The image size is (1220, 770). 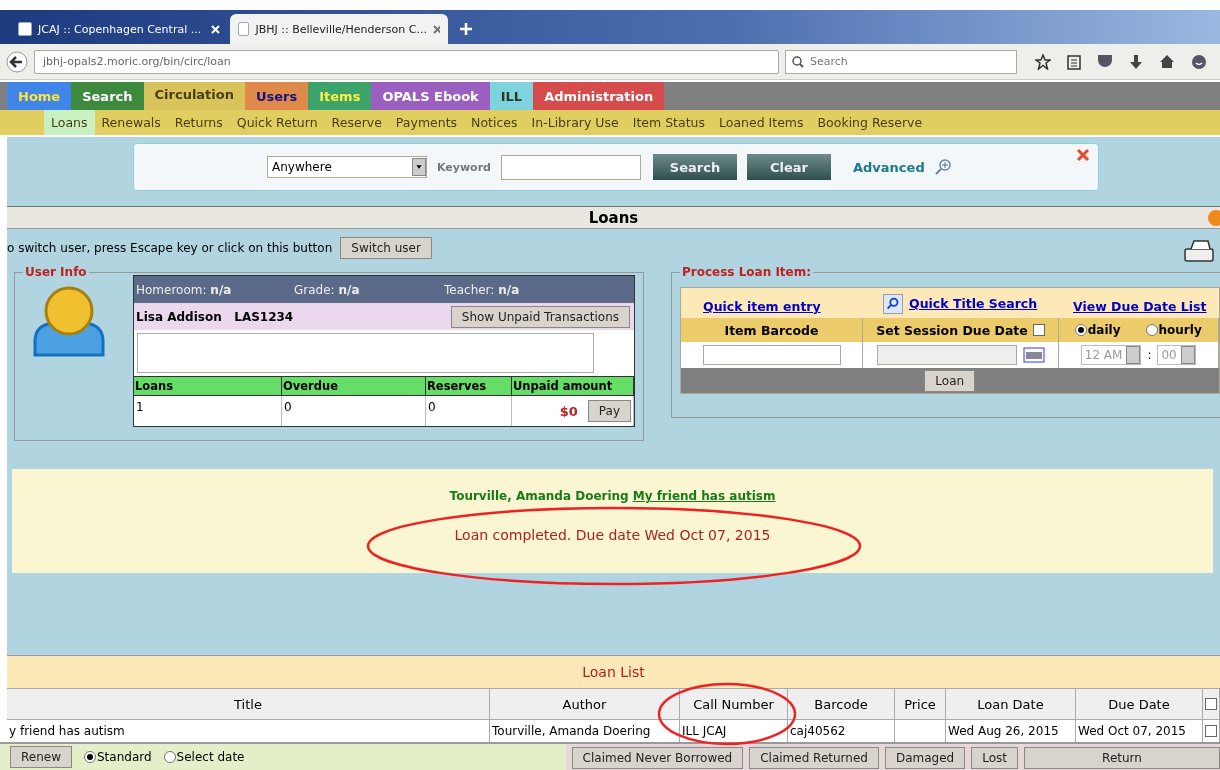 I want to click on unpaid-transactions-button: Show Unpaid Transactions, so click(x=540, y=316).